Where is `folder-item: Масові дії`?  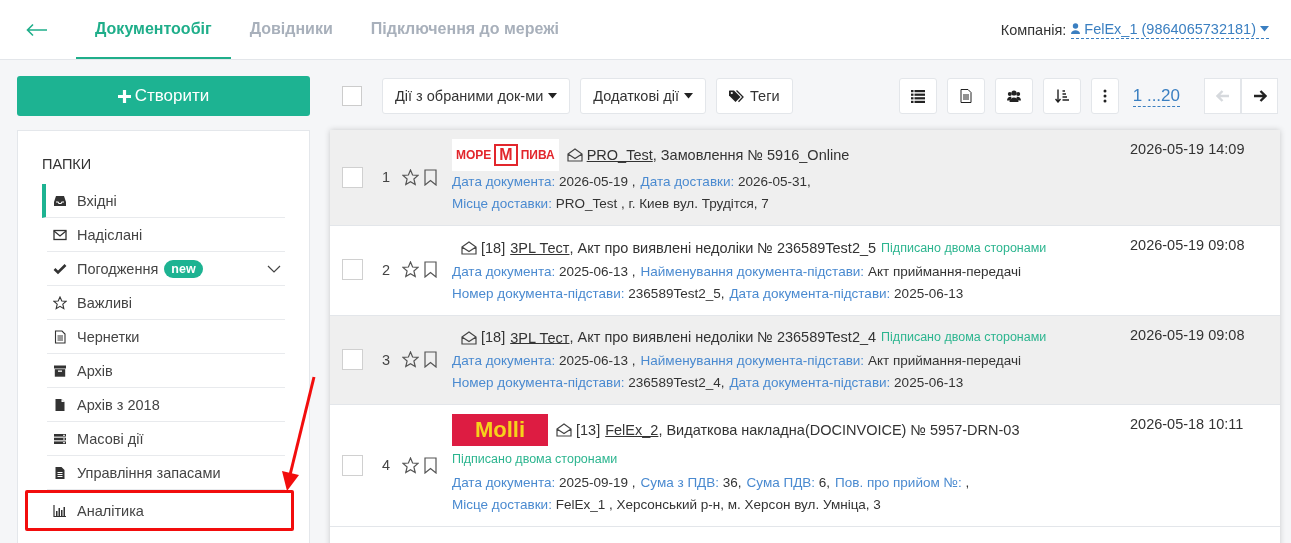
folder-item: Масові дії is located at coordinates (166, 439).